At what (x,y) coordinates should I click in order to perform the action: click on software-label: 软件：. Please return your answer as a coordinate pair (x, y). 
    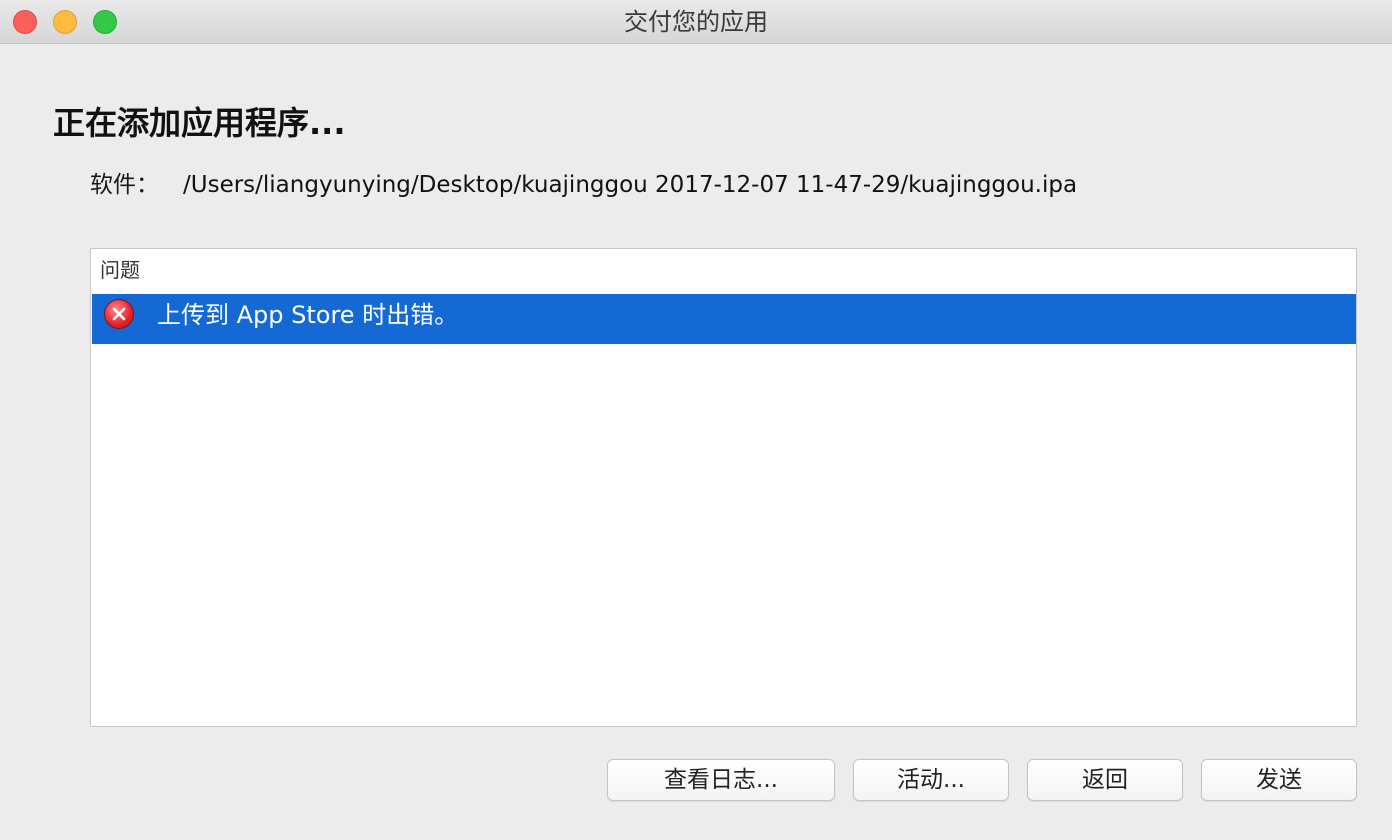
    Looking at the image, I should click on (124, 185).